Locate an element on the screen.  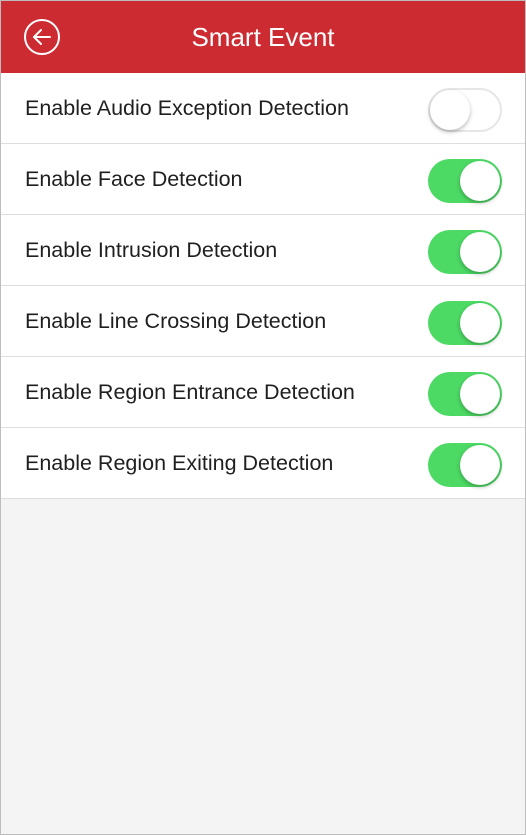
setting-row-region-exiting: Enable Region Exiting Detection is located at coordinates (263, 463).